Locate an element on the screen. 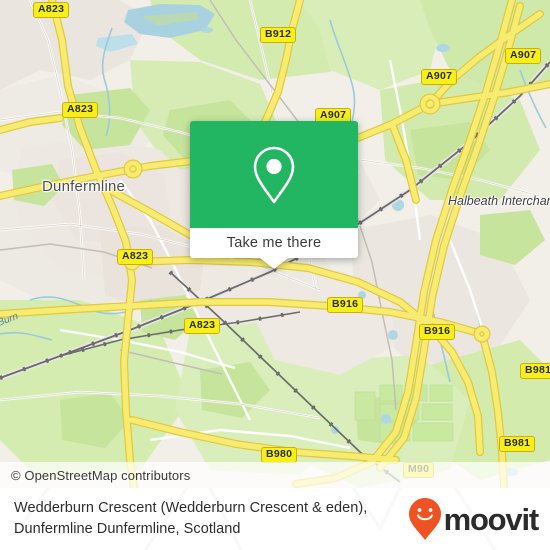  popup-tail-pointer is located at coordinates (274, 263).